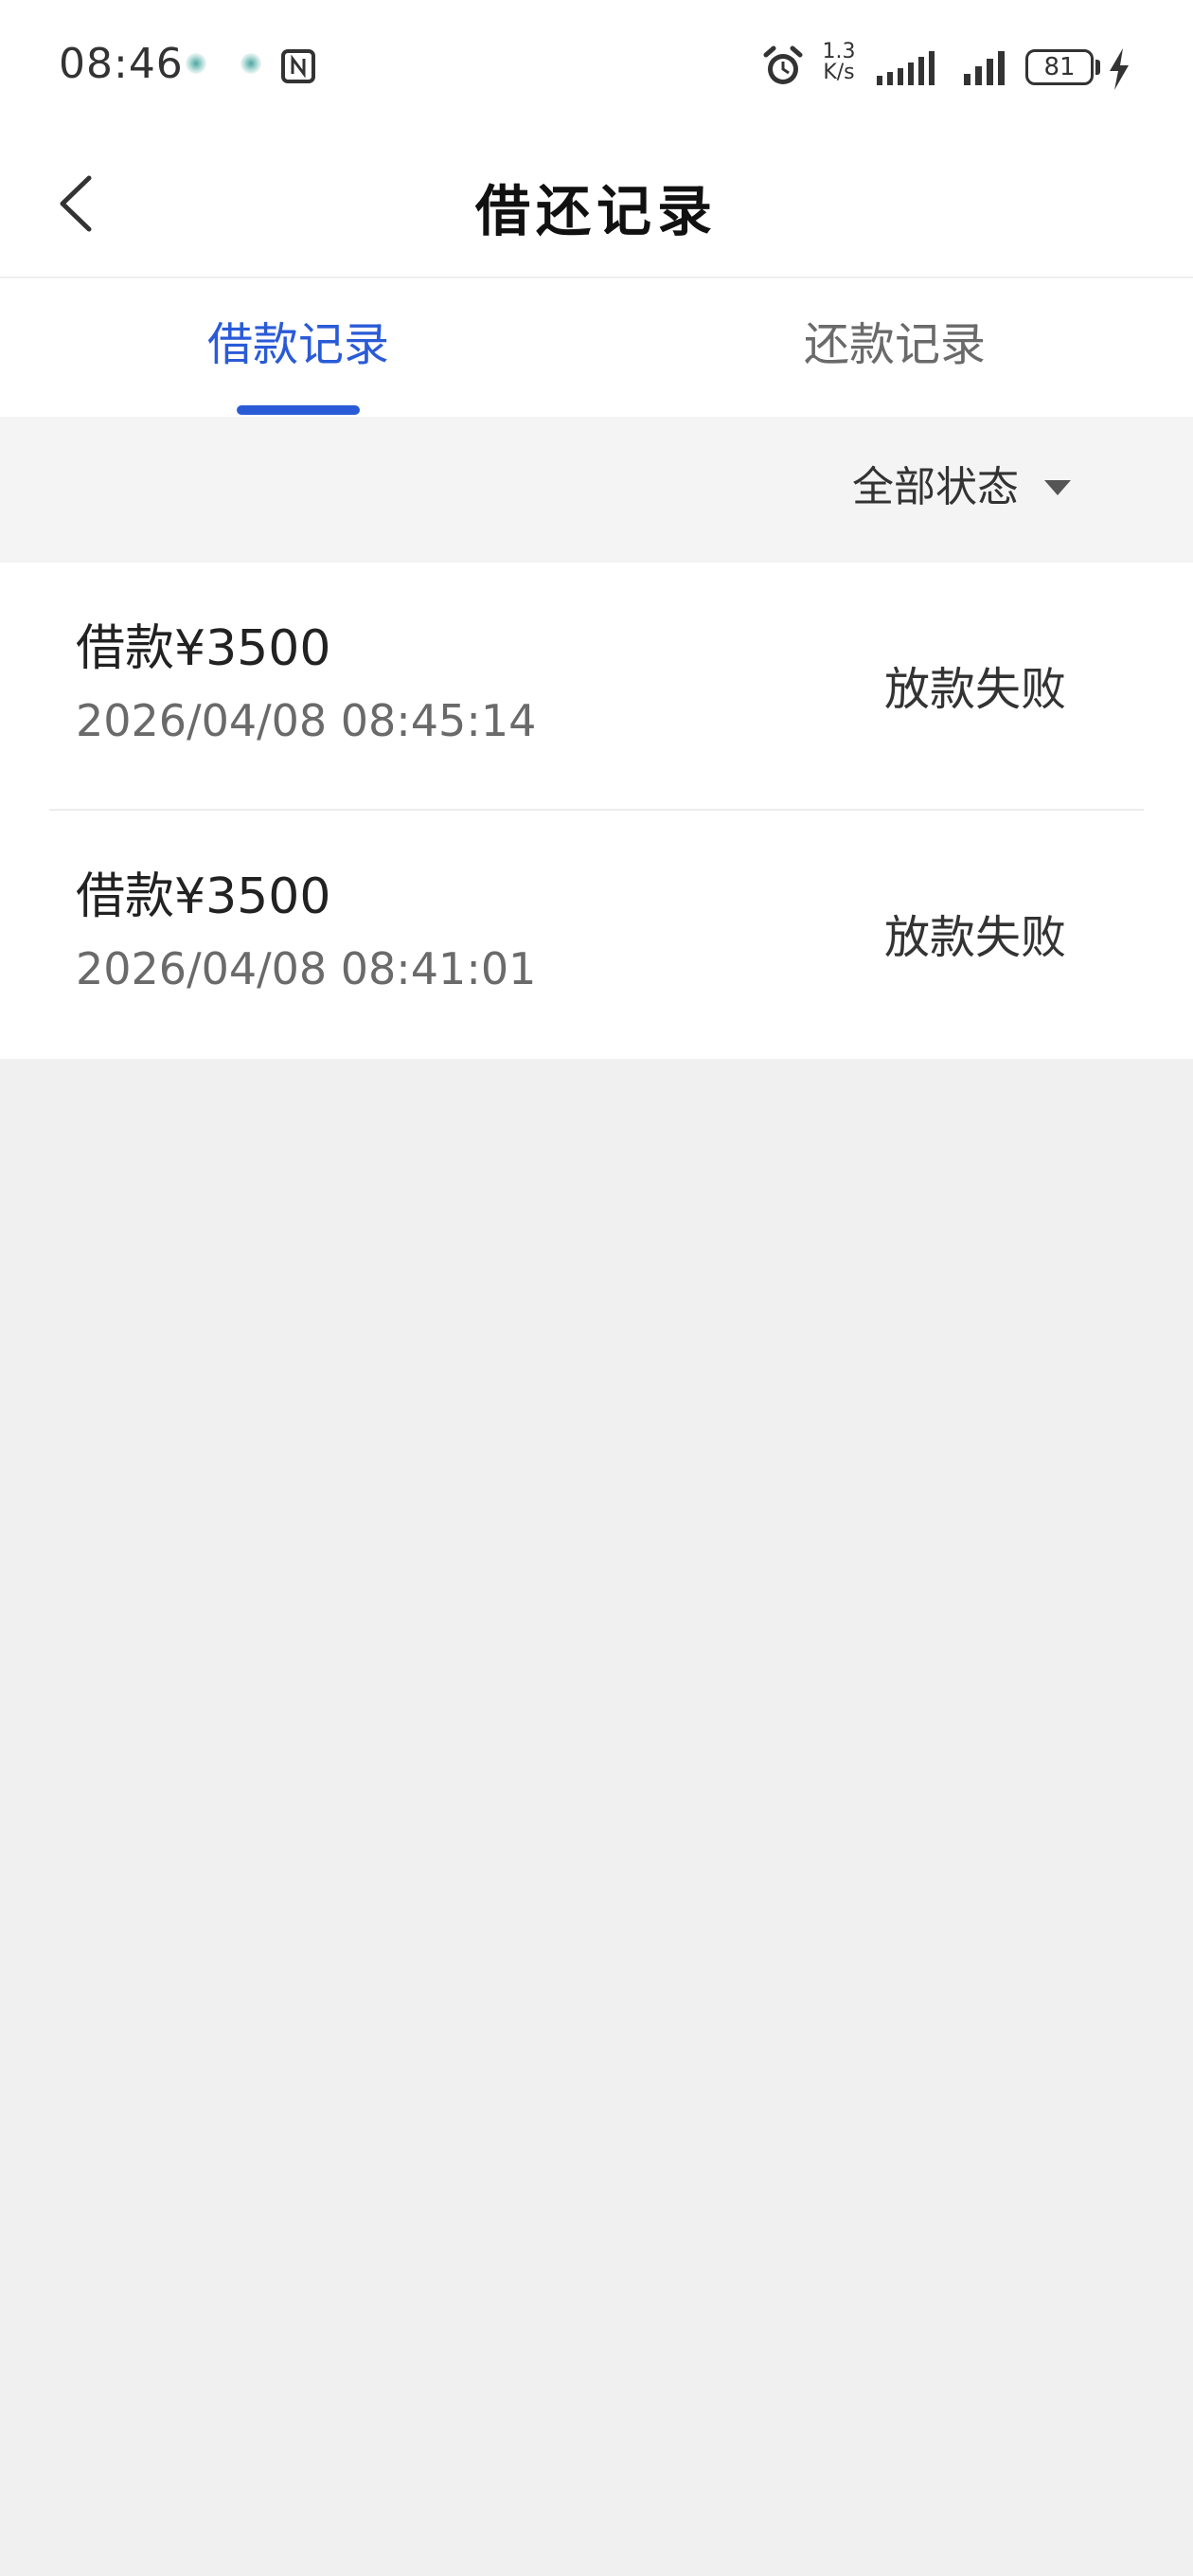 This screenshot has height=2576, width=1193. Describe the element at coordinates (596, 687) in the screenshot. I see `list-item: 借款¥3500 2026/04/08 08:45:14 放款失败` at that location.